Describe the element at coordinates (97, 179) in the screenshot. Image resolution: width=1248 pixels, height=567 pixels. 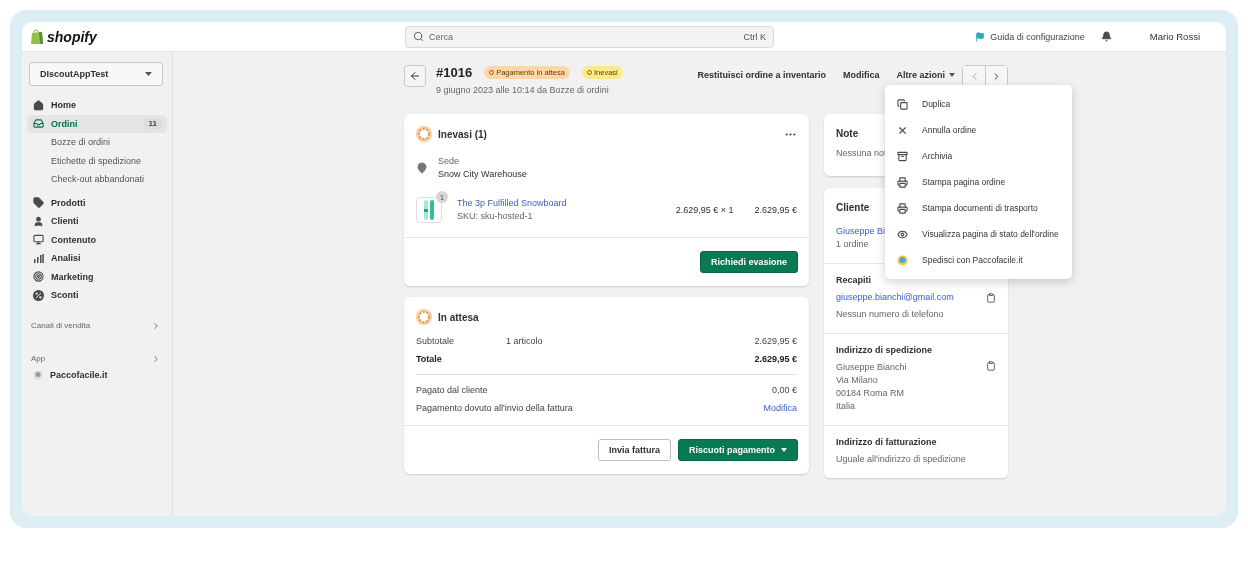
I see `sidebar-subitem: Check-out abbandonati` at that location.